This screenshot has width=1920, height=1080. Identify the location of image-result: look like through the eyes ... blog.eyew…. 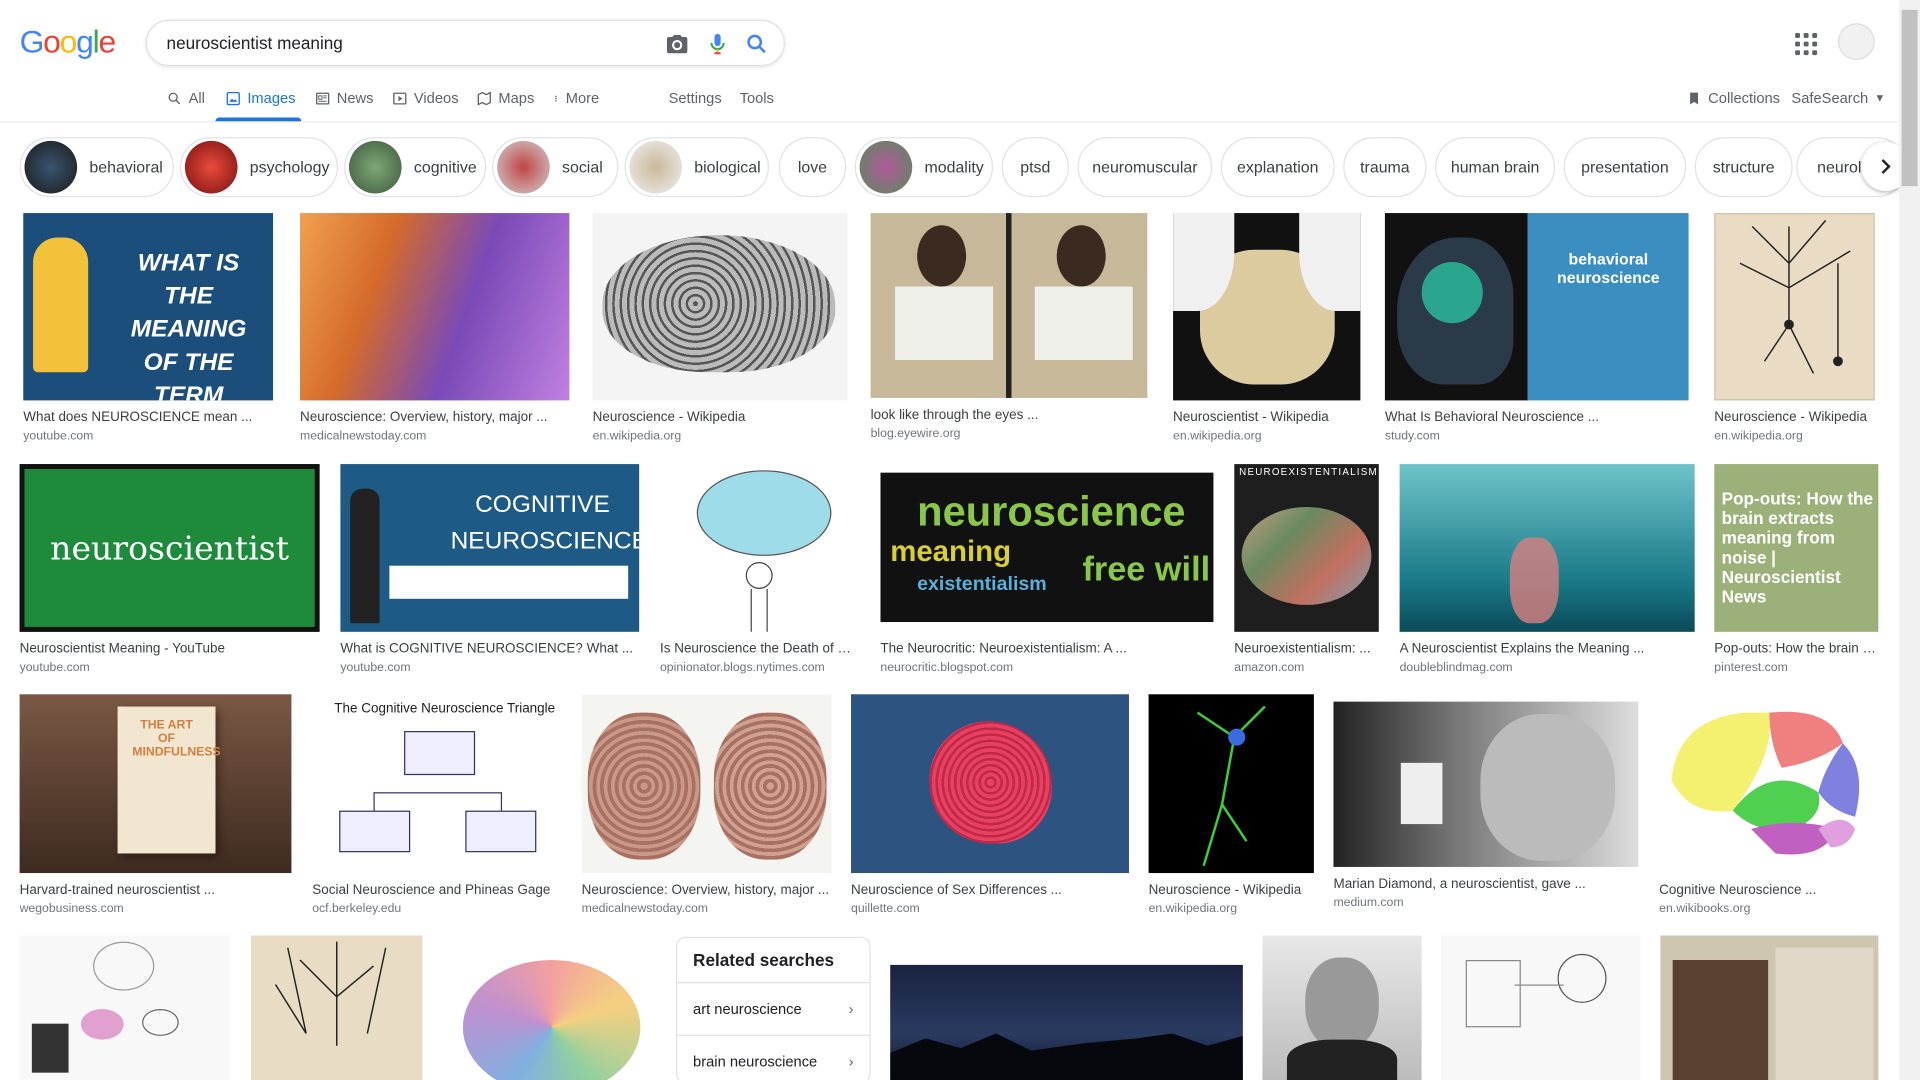
(1009, 327).